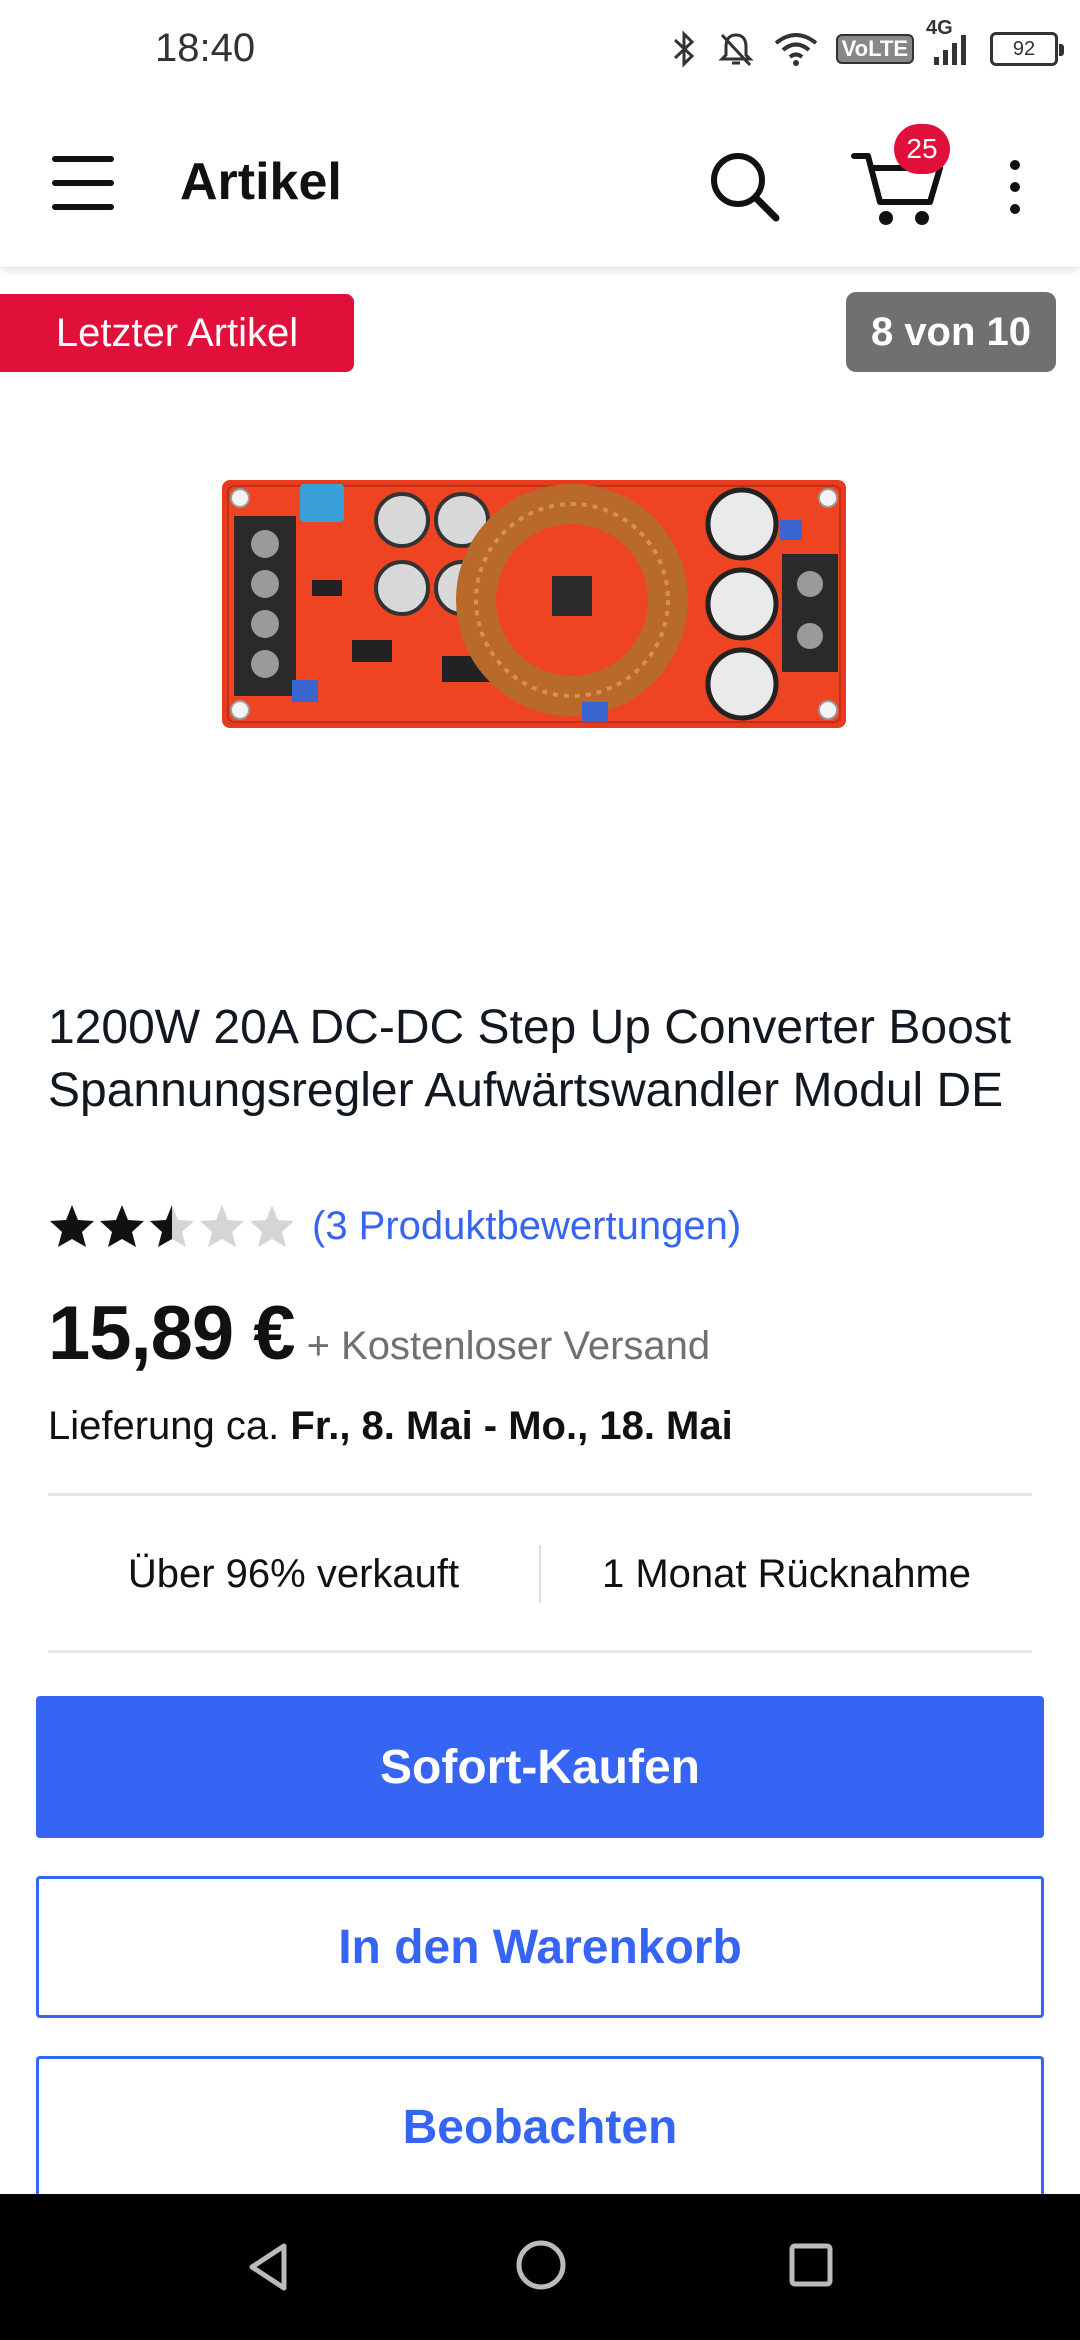  What do you see at coordinates (540, 50) in the screenshot?
I see `status-bar: 18:40 VoLTE 4G 92` at bounding box center [540, 50].